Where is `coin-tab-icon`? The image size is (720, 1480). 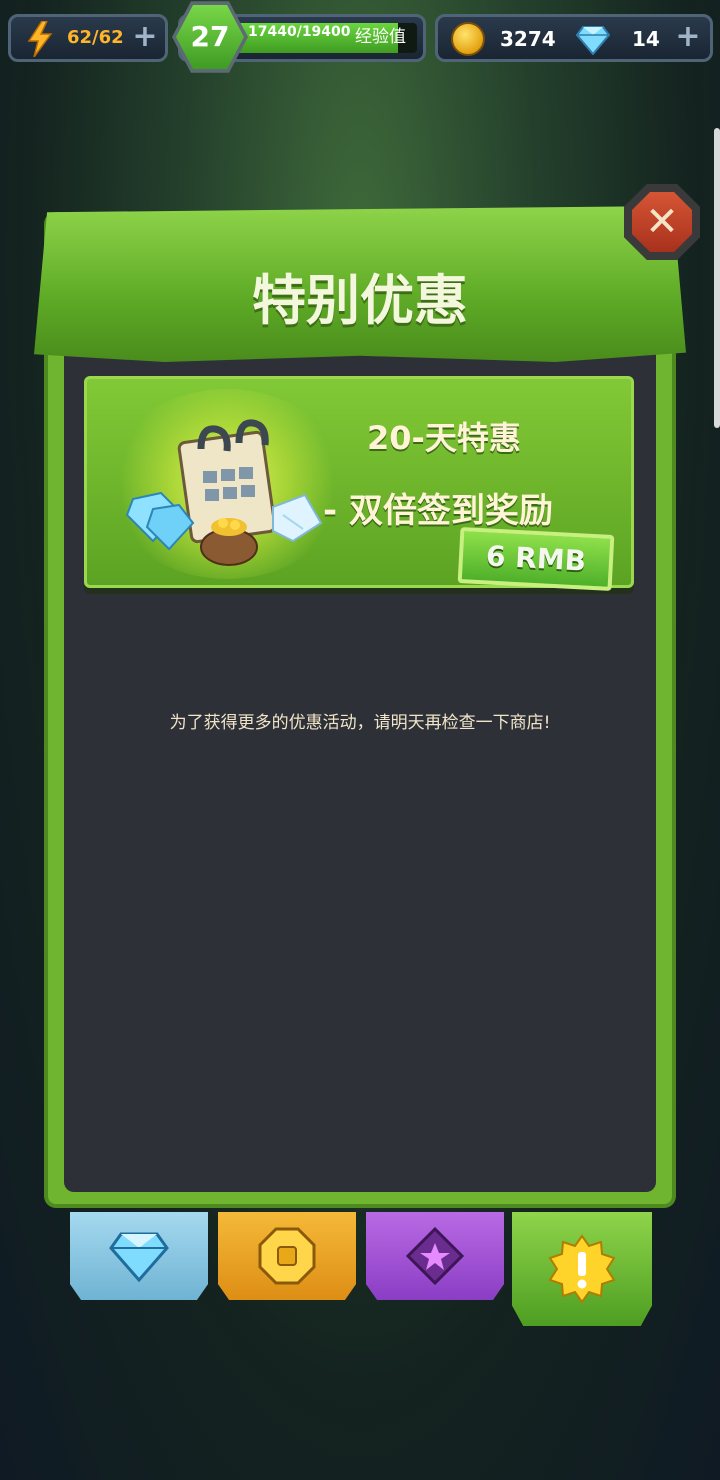 coin-tab-icon is located at coordinates (287, 1256).